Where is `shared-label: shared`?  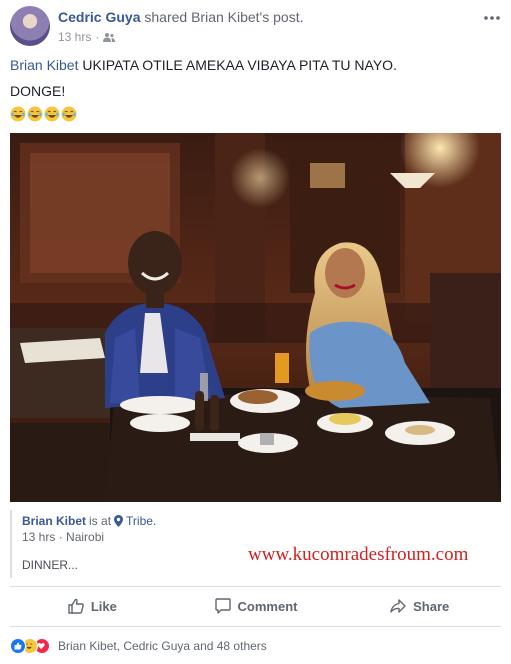 shared-label: shared is located at coordinates (166, 17).